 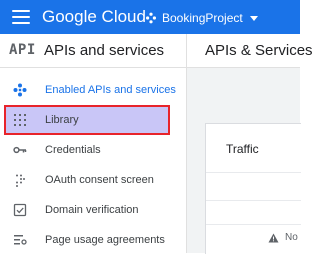 What do you see at coordinates (20, 180) in the screenshot?
I see `oauth-dots-icon` at bounding box center [20, 180].